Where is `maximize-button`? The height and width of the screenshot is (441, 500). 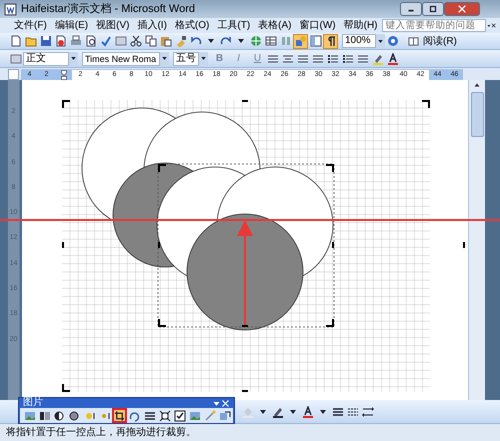
maximize-button is located at coordinates (433, 9).